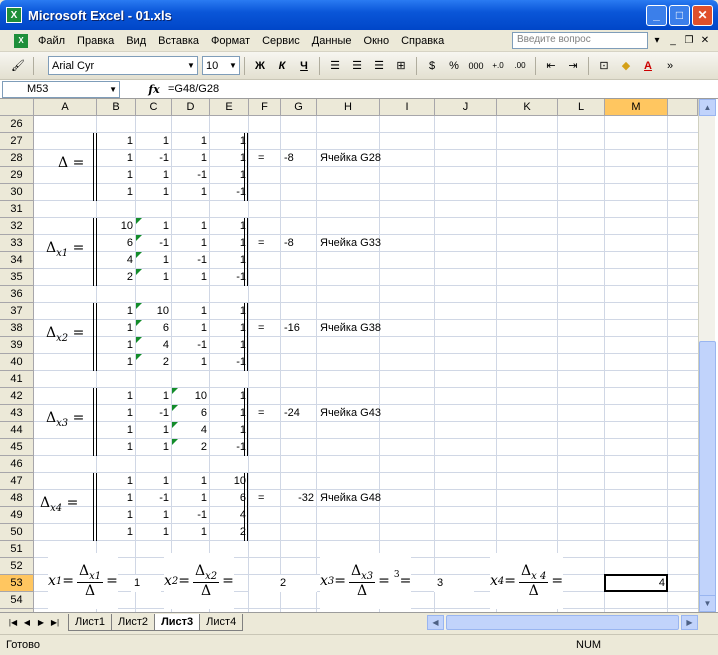  What do you see at coordinates (21, 40) in the screenshot?
I see `document-icon: X` at bounding box center [21, 40].